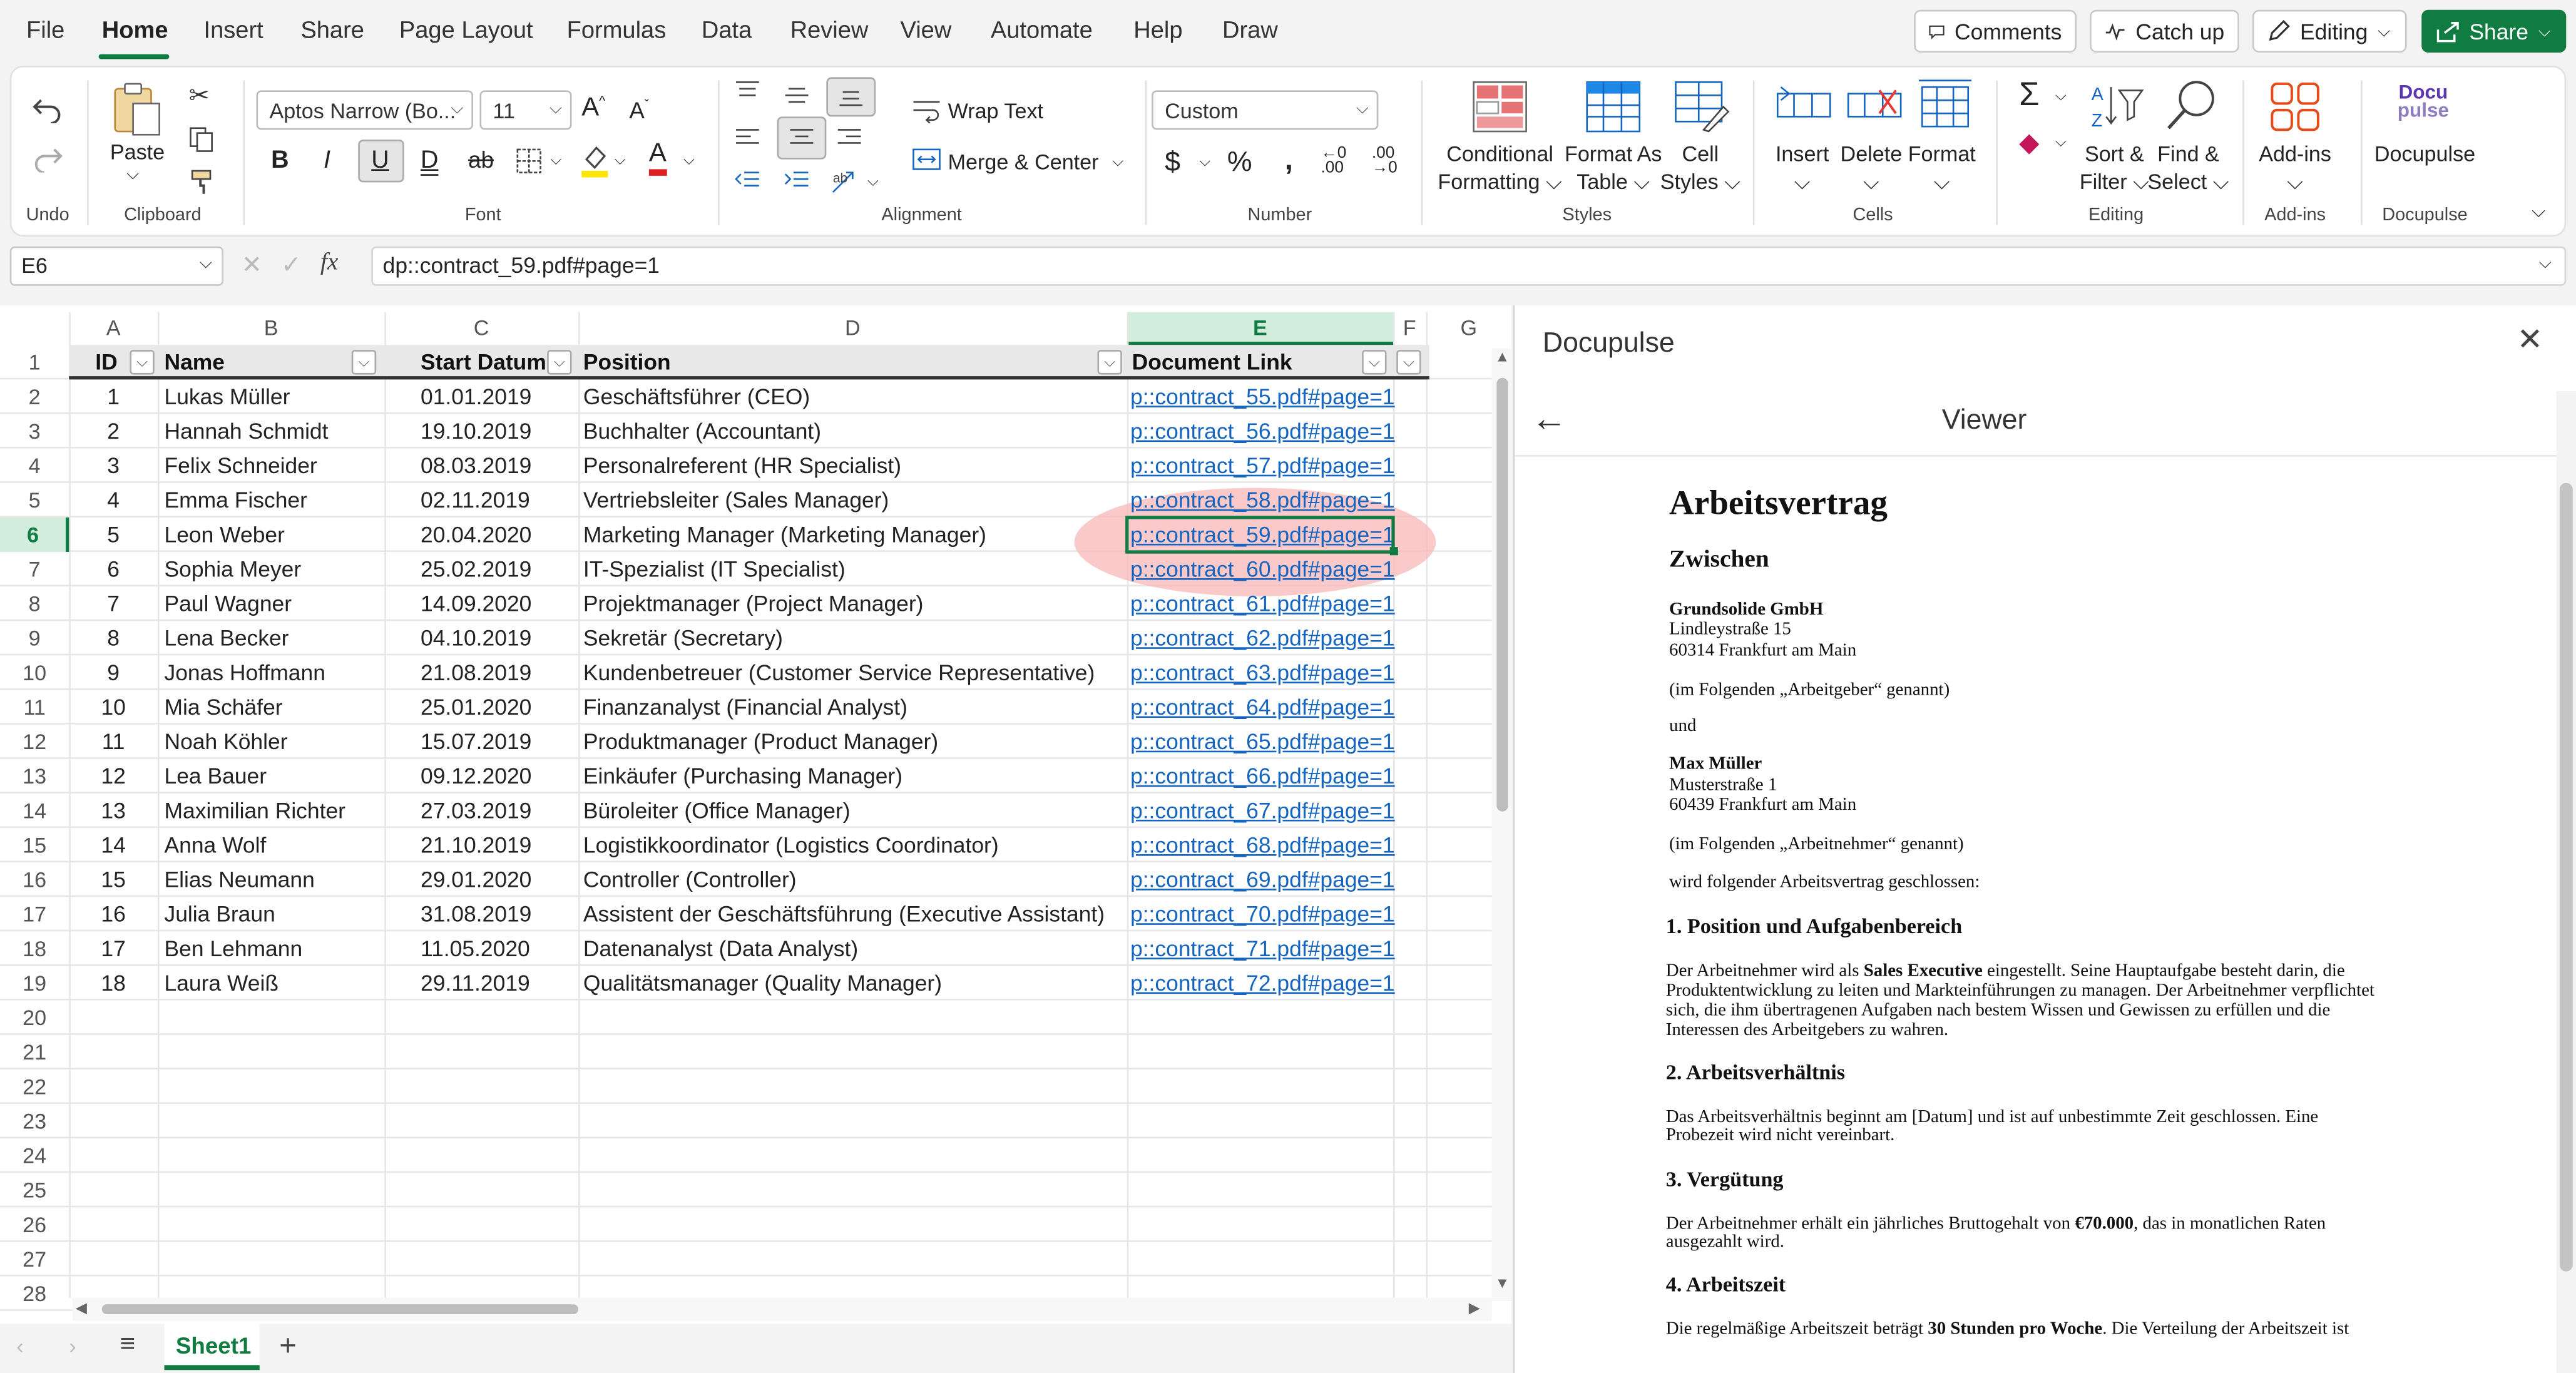 This screenshot has height=1373, width=2576. Describe the element at coordinates (1266, 914) in the screenshot. I see `document-link-cell: p::contract_70.pdf#page=1` at that location.